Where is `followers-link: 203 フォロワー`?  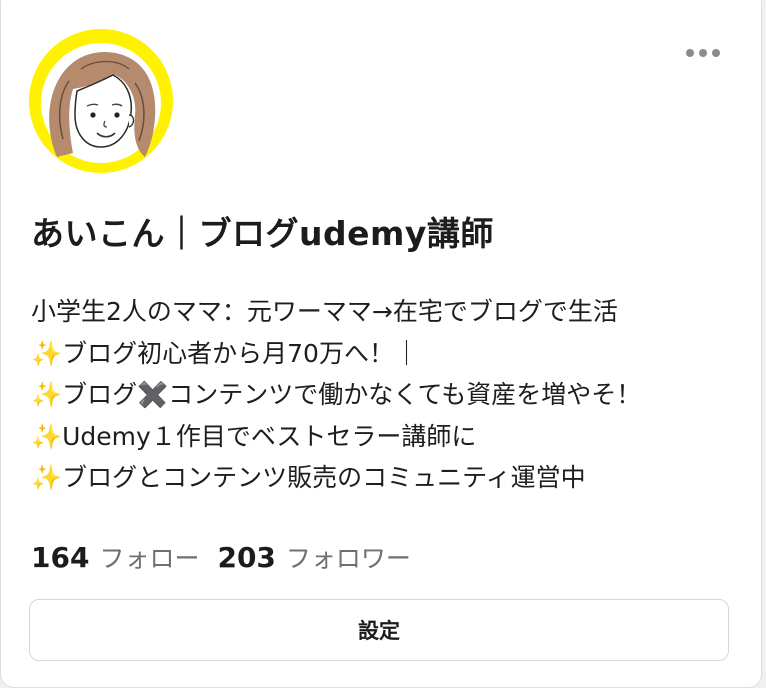 followers-link: 203 フォロワー is located at coordinates (313, 557).